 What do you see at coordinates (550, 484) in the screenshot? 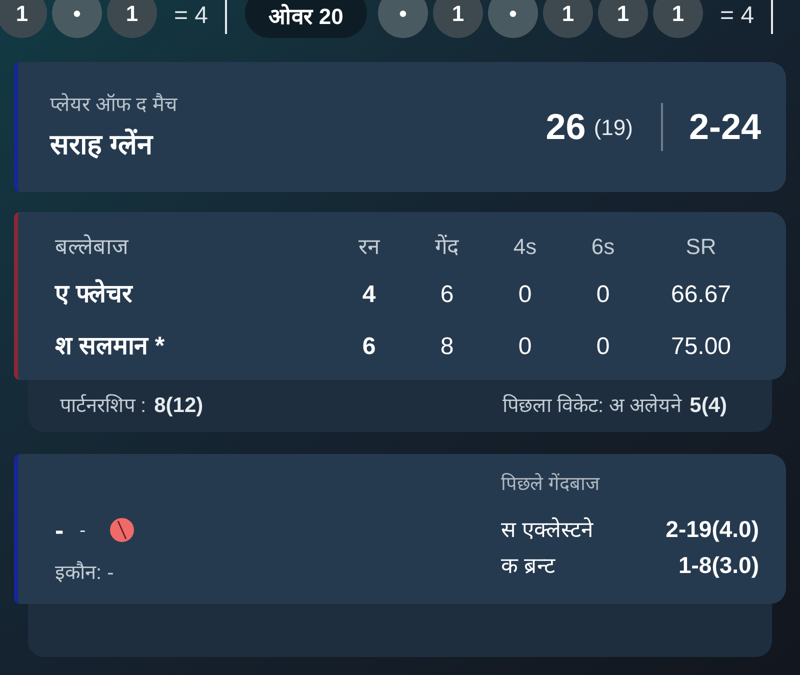
I see `previous-bowlers-title: पिछले गेंदबाज` at bounding box center [550, 484].